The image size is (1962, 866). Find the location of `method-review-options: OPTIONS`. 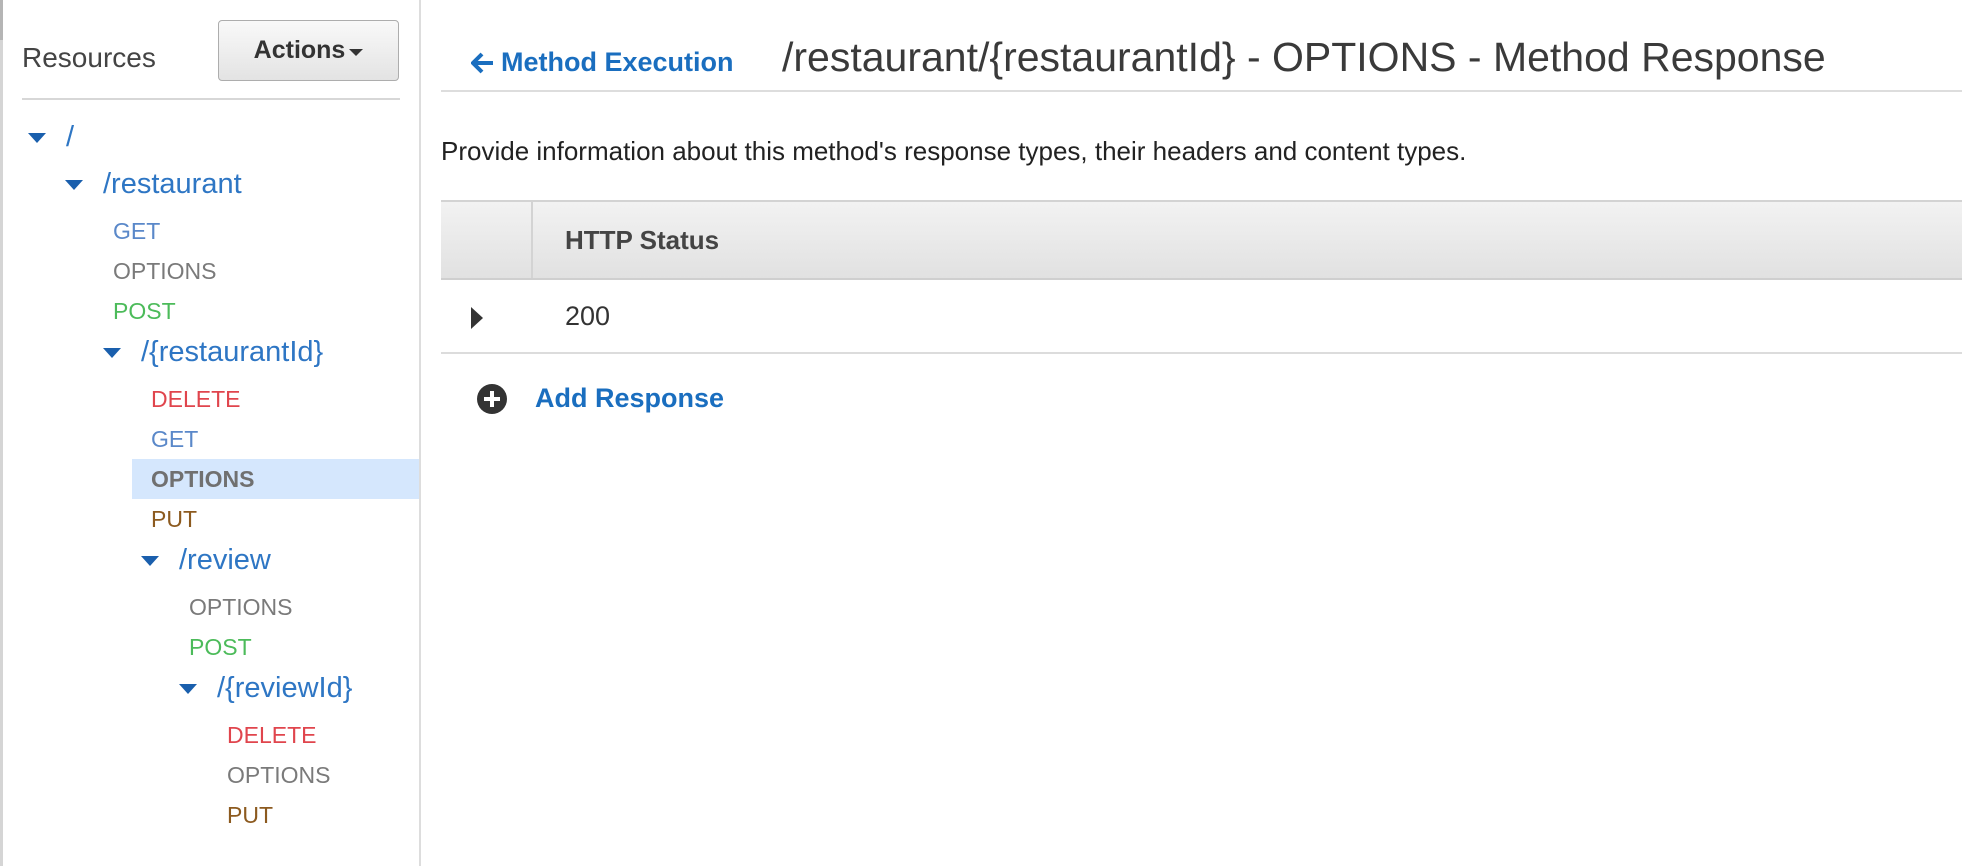

method-review-options: OPTIONS is located at coordinates (241, 607).